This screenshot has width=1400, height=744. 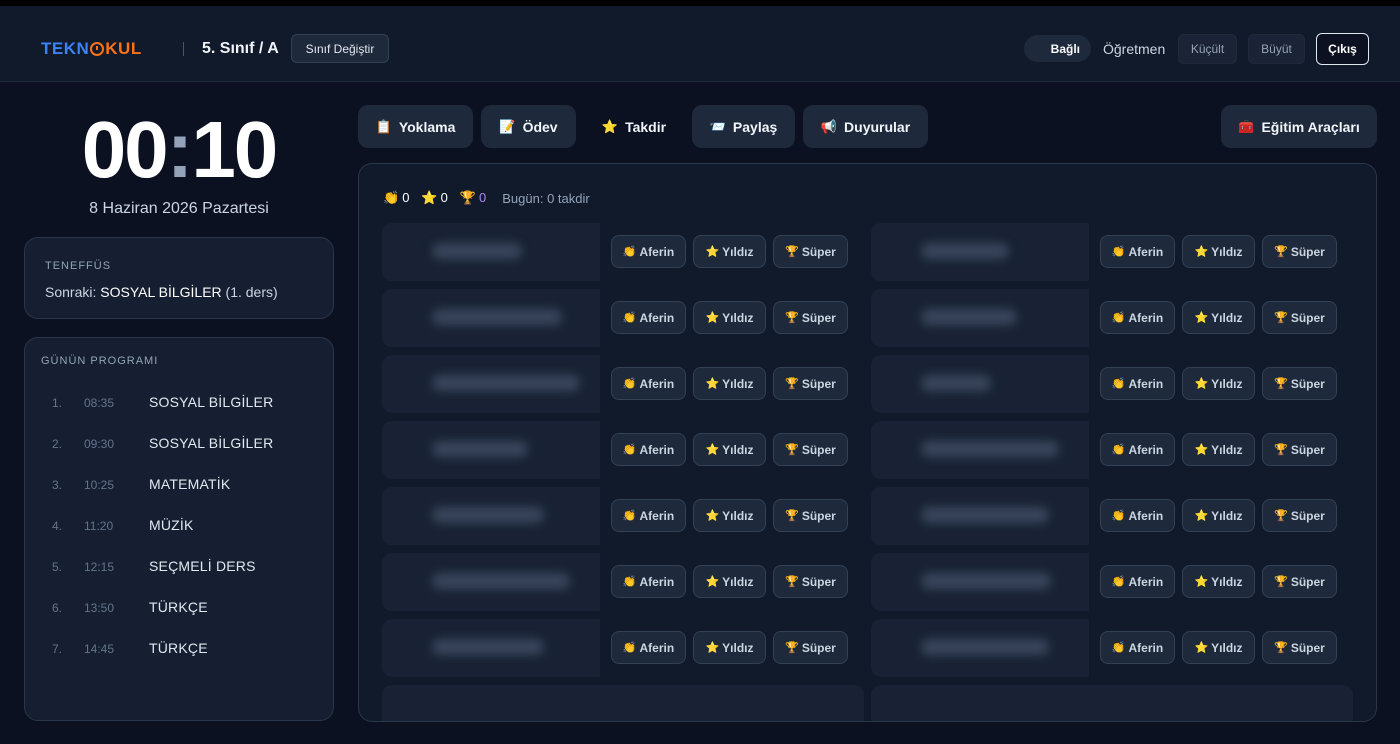 What do you see at coordinates (99, 608) in the screenshot?
I see `lesson-time: 13:50` at bounding box center [99, 608].